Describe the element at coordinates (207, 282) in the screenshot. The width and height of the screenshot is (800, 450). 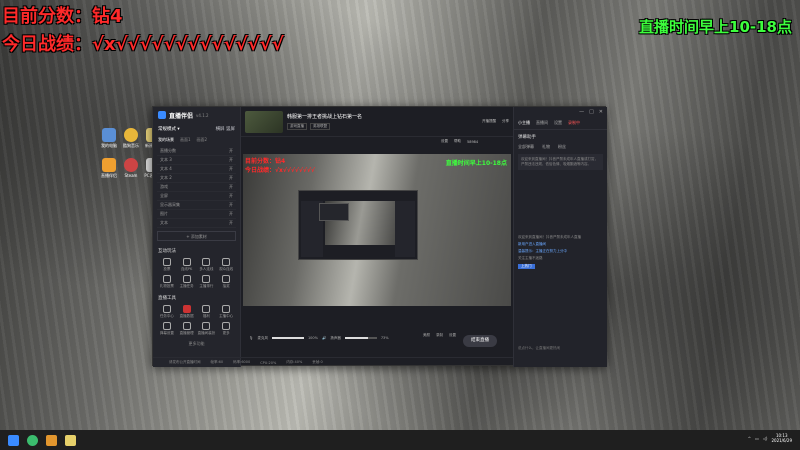
I see `tool-button: 主播排行` at that location.